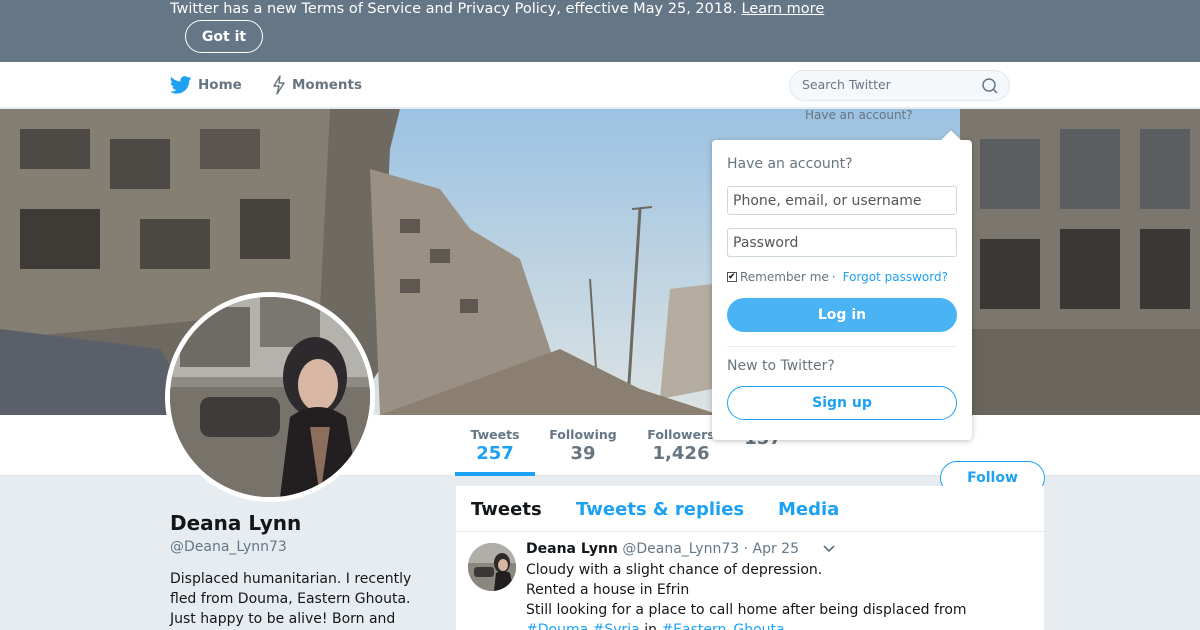  What do you see at coordinates (236, 523) in the screenshot?
I see `profile-name: Deana Lynn` at bounding box center [236, 523].